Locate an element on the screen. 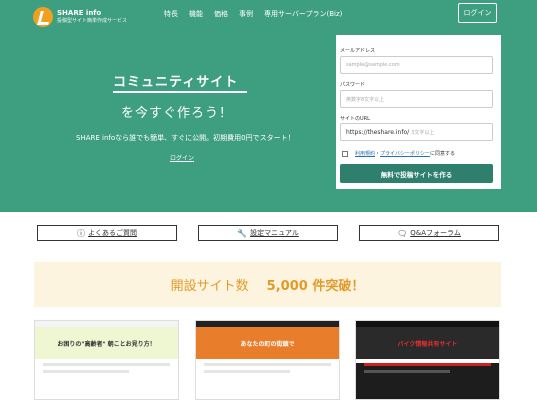 This screenshot has width=537, height=400. agree-checkbox is located at coordinates (345, 154).